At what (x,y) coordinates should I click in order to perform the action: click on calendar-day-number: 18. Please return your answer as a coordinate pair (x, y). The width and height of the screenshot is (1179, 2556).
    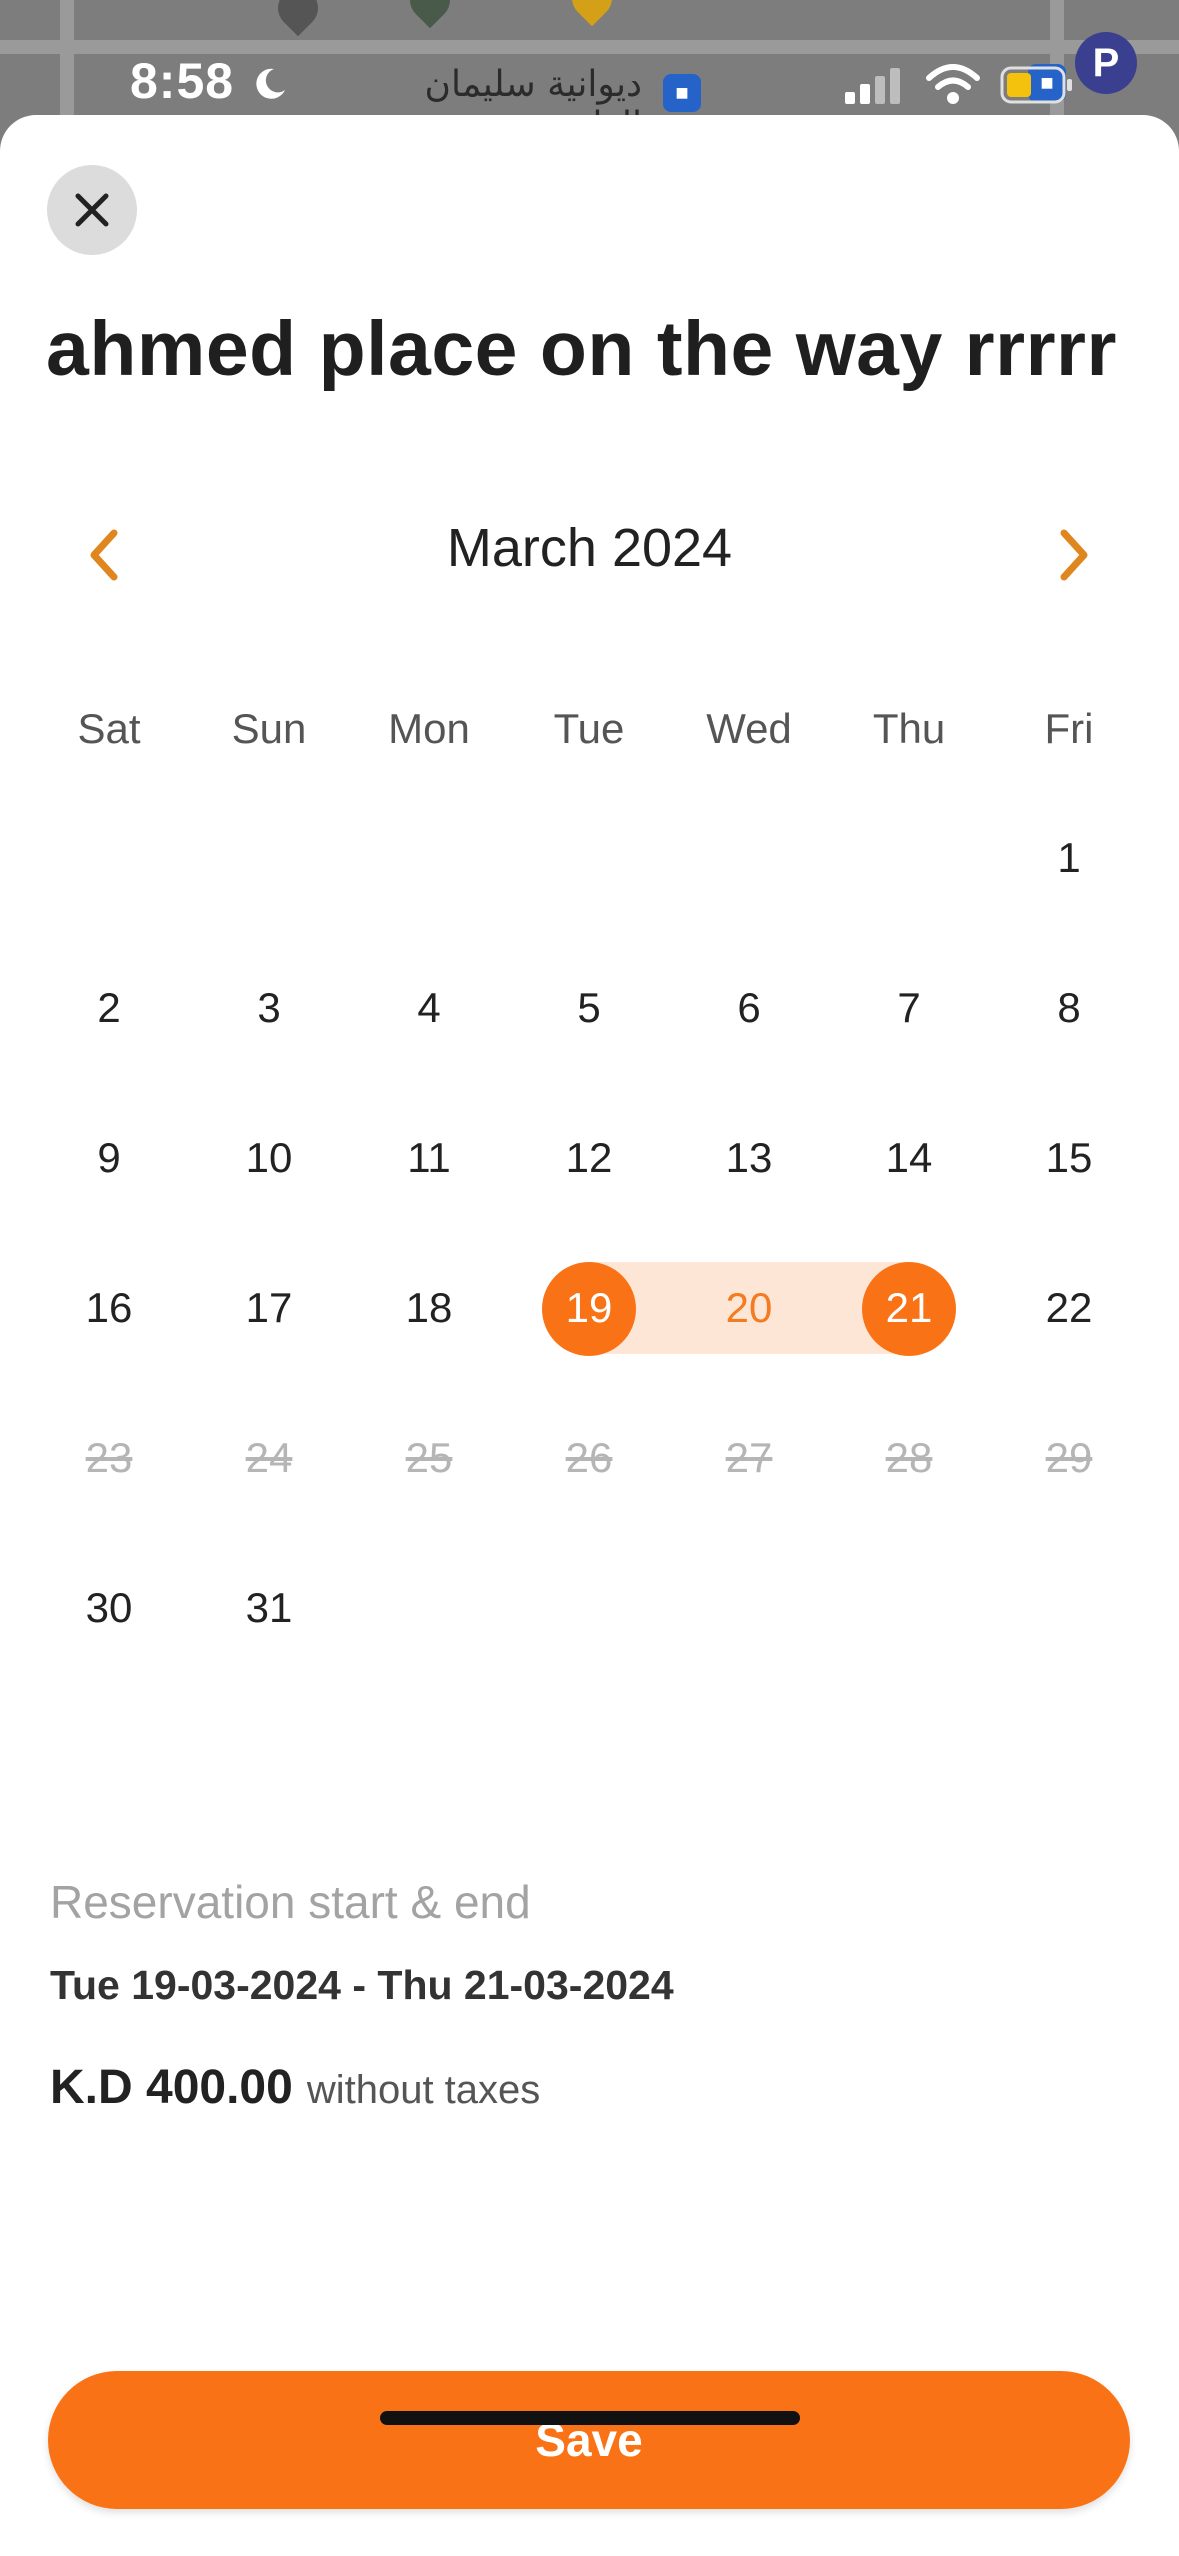
    Looking at the image, I should click on (429, 1307).